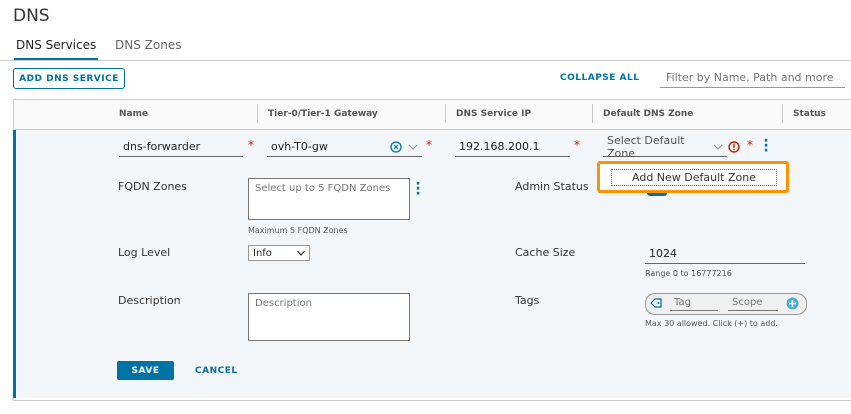 The height and width of the screenshot is (414, 851). What do you see at coordinates (216, 371) in the screenshot?
I see `cancel-button: CANCEL` at bounding box center [216, 371].